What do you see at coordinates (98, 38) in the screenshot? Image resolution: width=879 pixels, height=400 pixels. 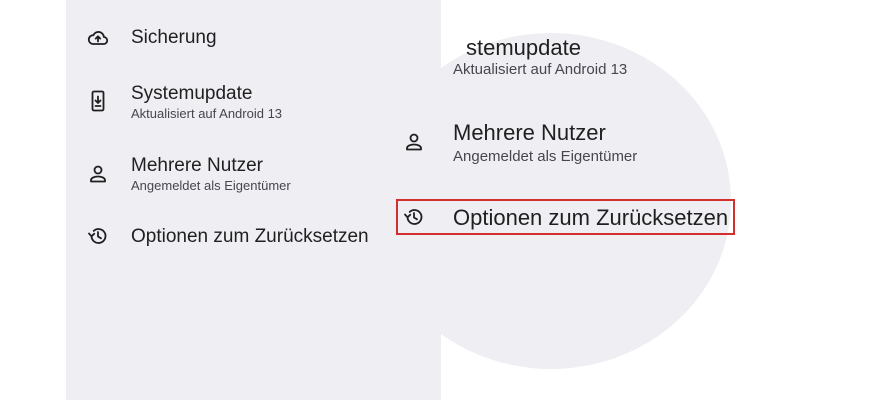 I see `cloud-upload-icon` at bounding box center [98, 38].